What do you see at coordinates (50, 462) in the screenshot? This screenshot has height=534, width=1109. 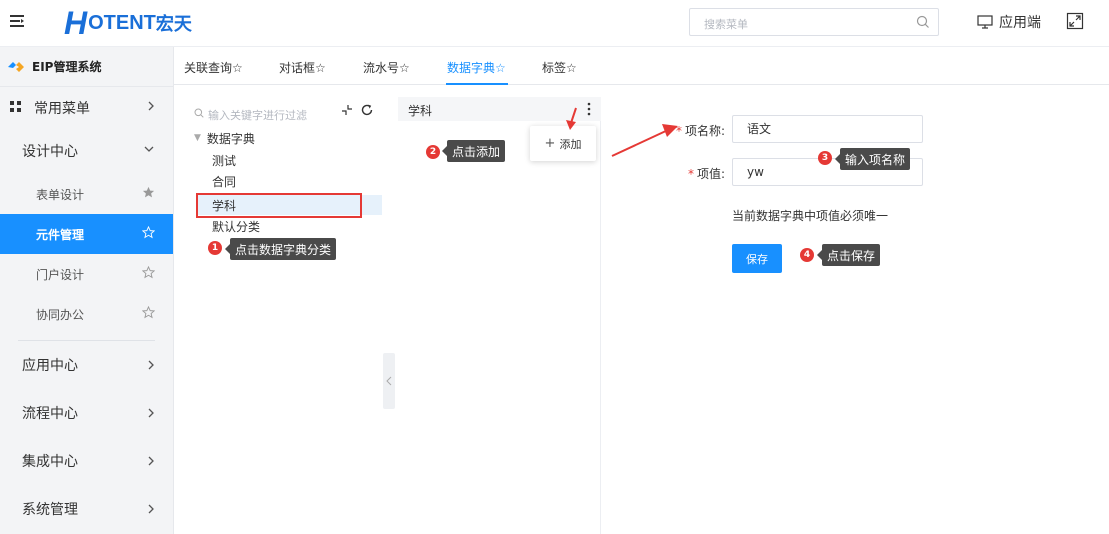 I see `sidebar-item-label: 集成中心` at bounding box center [50, 462].